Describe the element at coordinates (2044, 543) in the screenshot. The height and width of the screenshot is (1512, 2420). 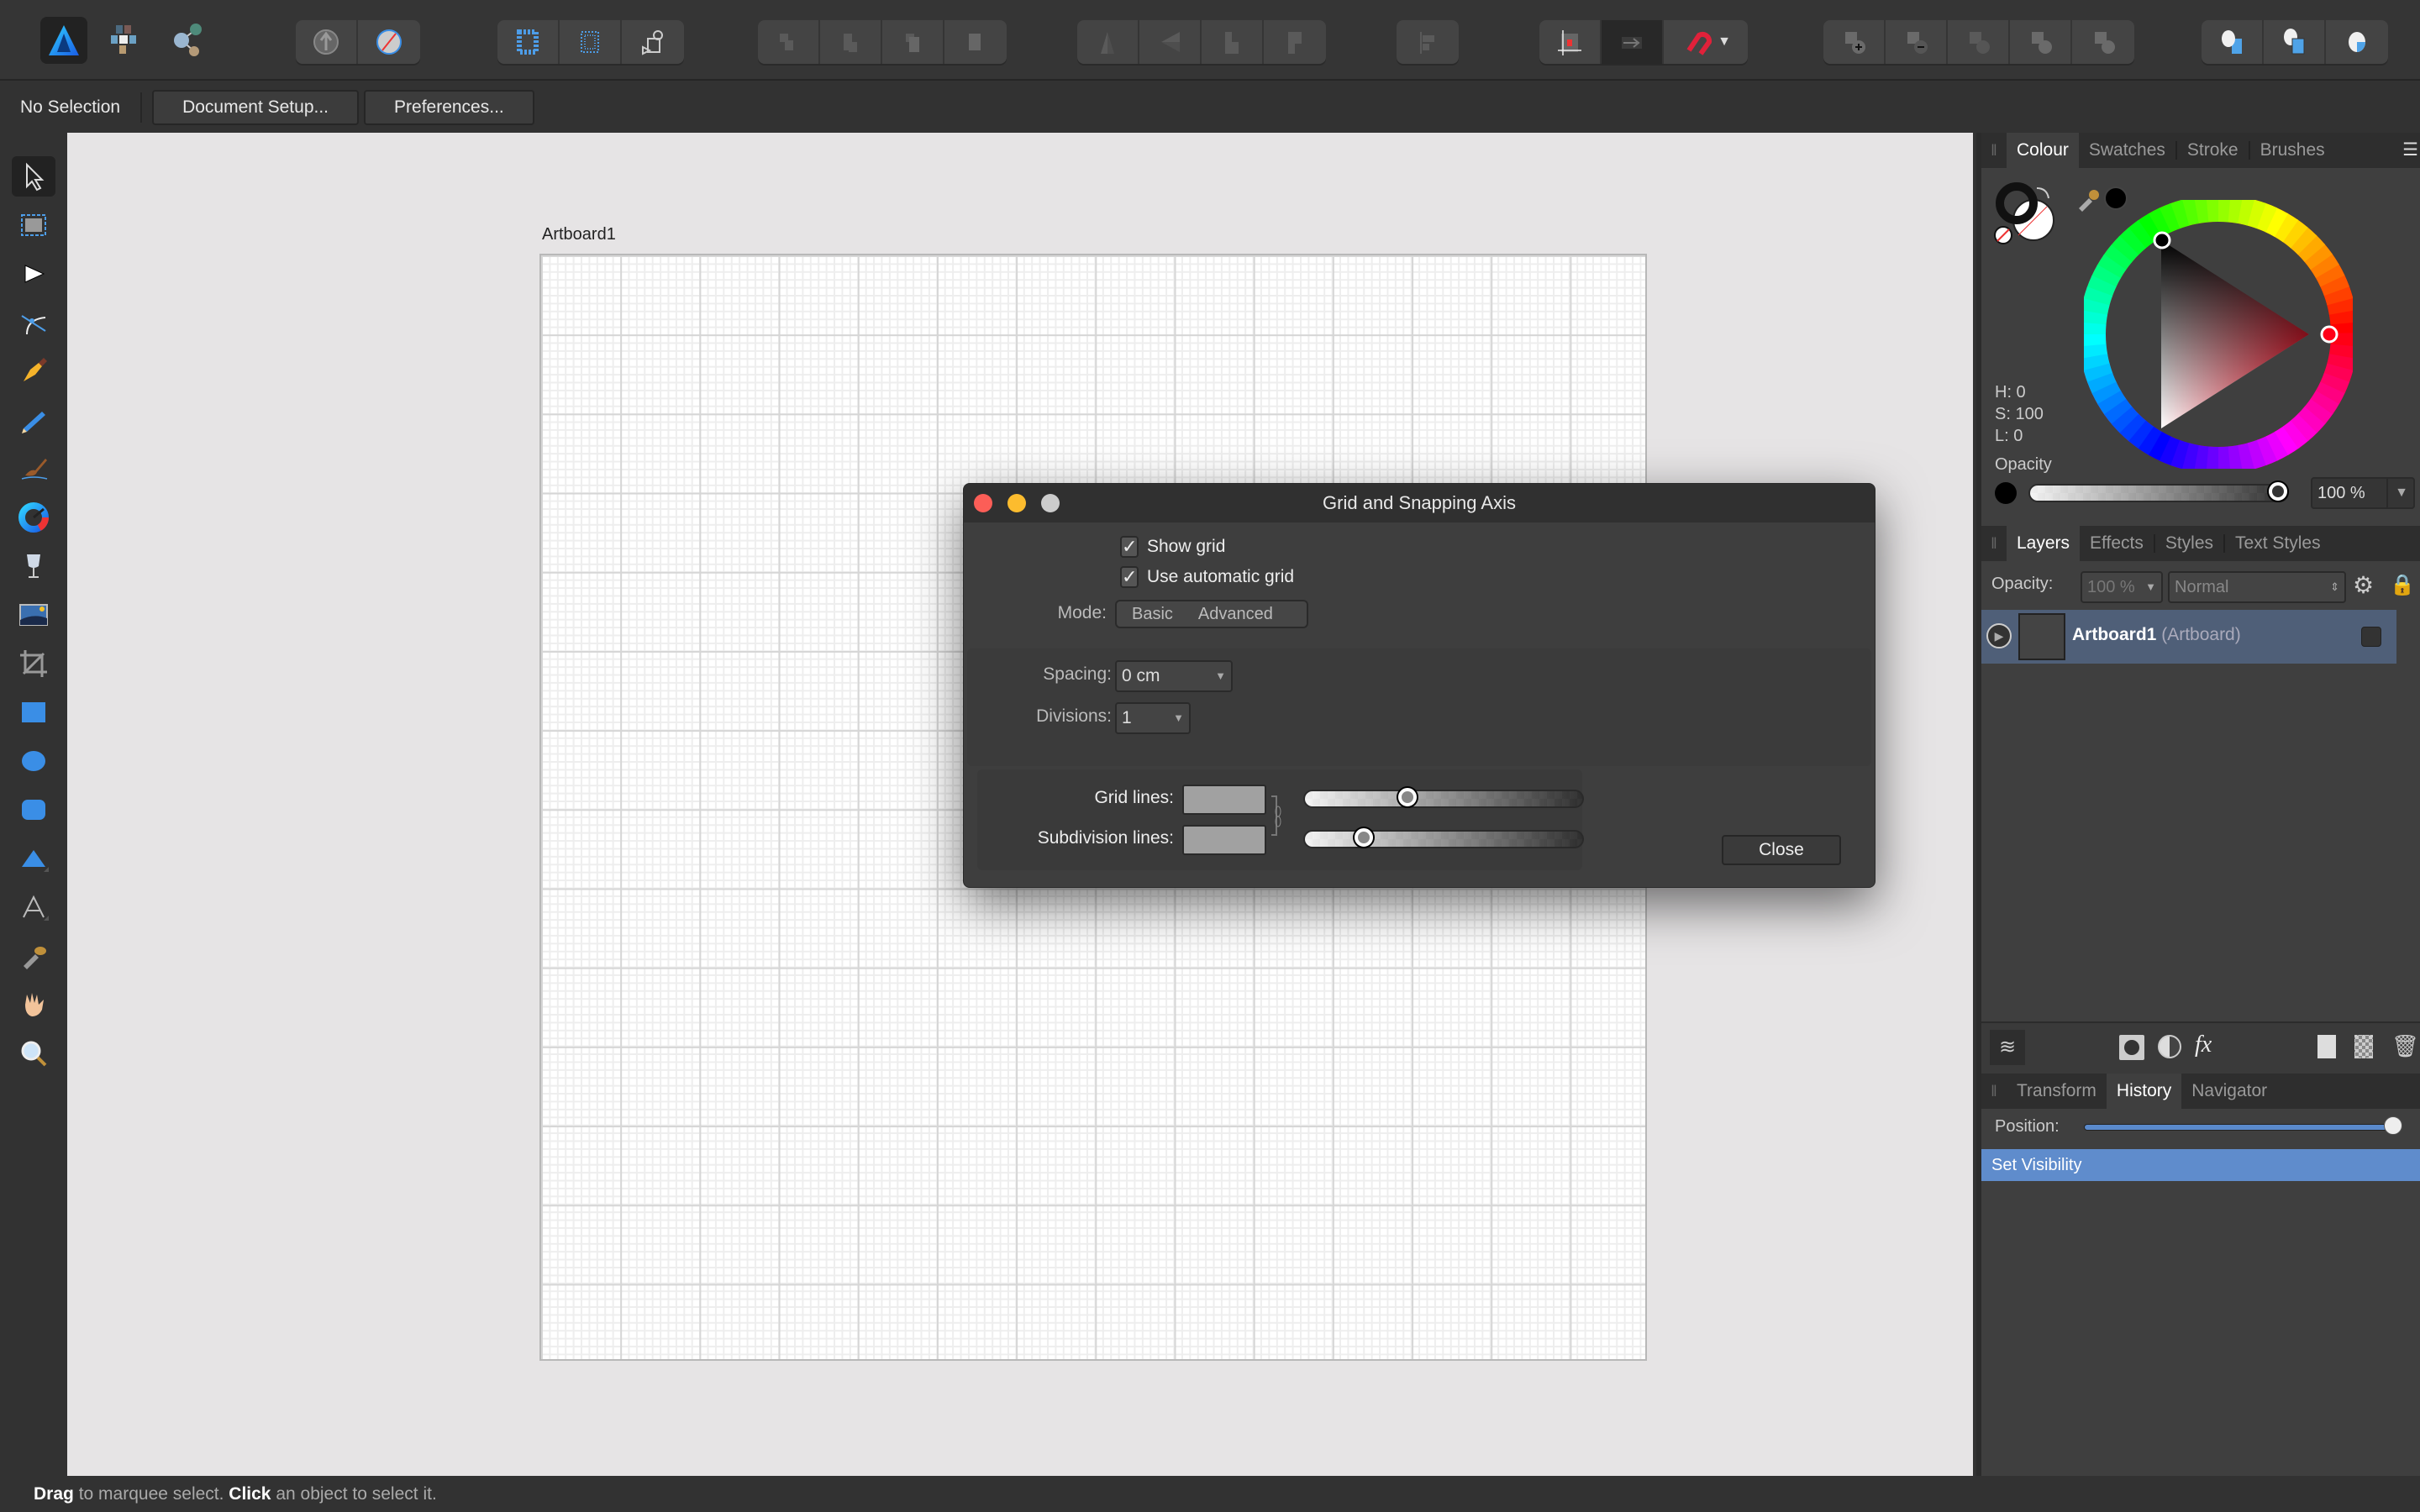
I see `tab-layers: Layers` at that location.